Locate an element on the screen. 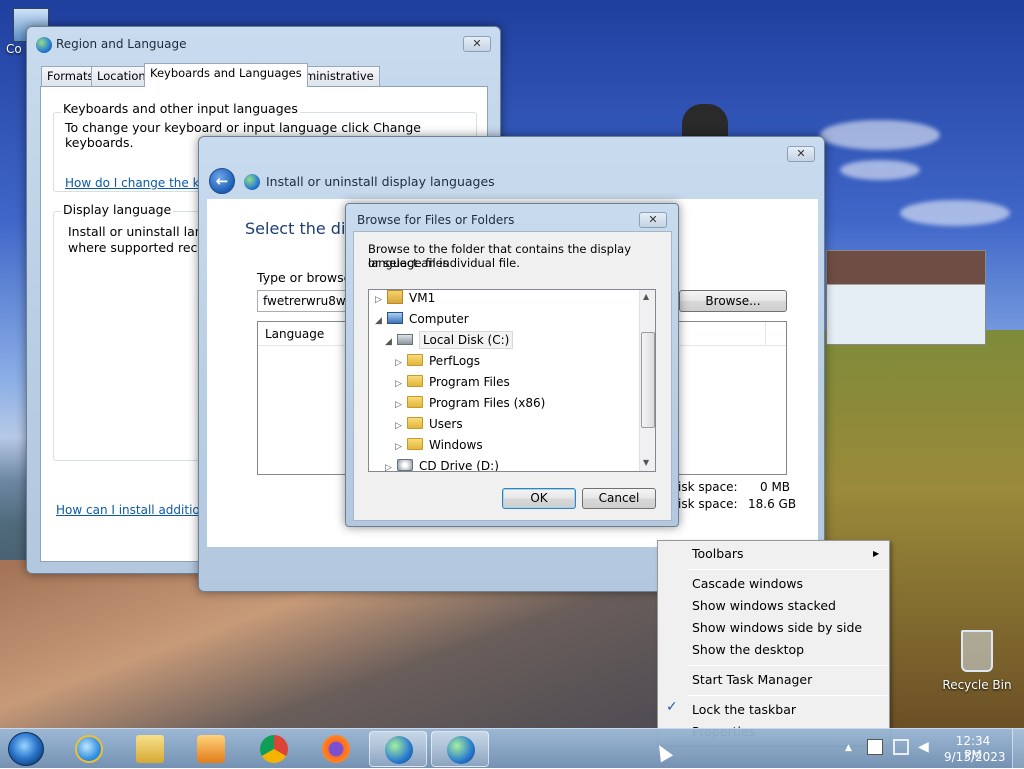 This screenshot has width=1024, height=769. tree-item-vm1: ▷ VM1 is located at coordinates (405, 300).